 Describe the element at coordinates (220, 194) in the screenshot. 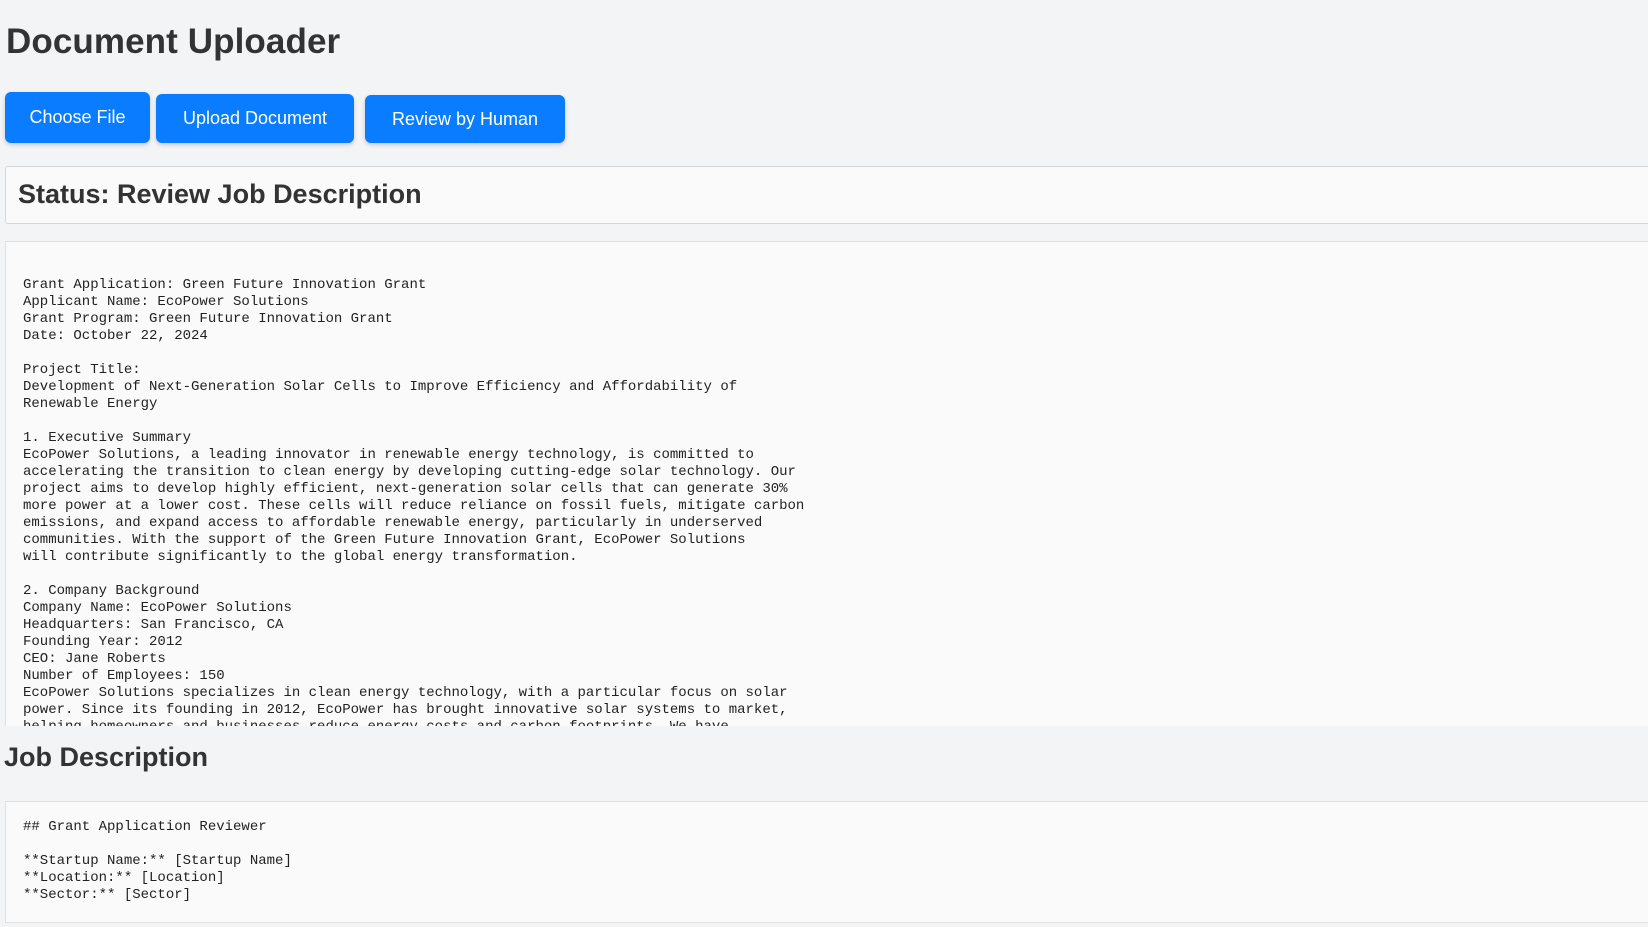

I see `status-text: Status: Review Job Description` at that location.